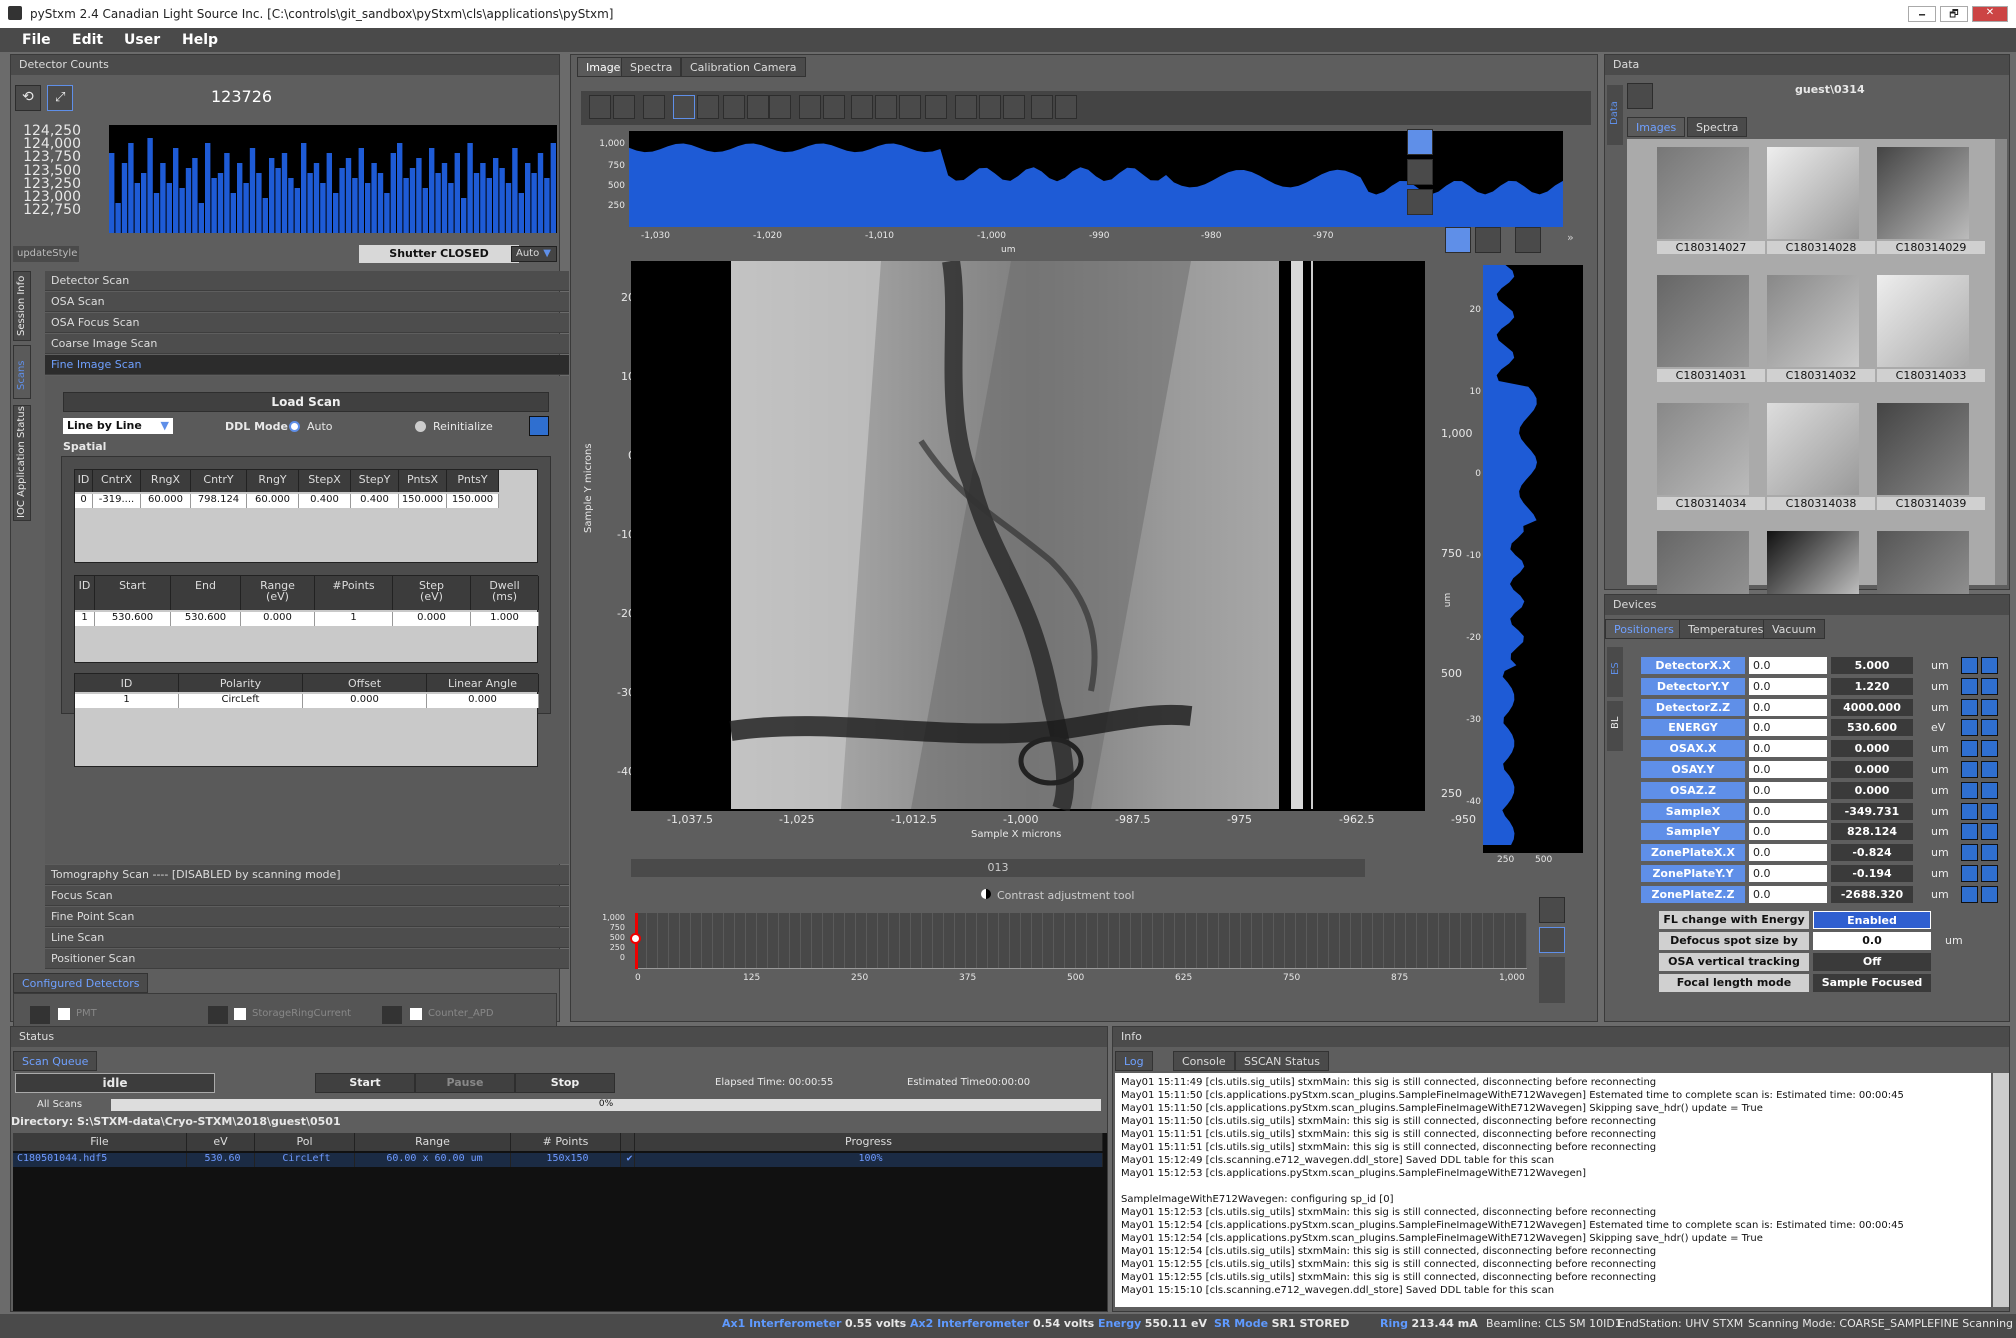  I want to click on queue-cell: 530.60, so click(221, 1160).